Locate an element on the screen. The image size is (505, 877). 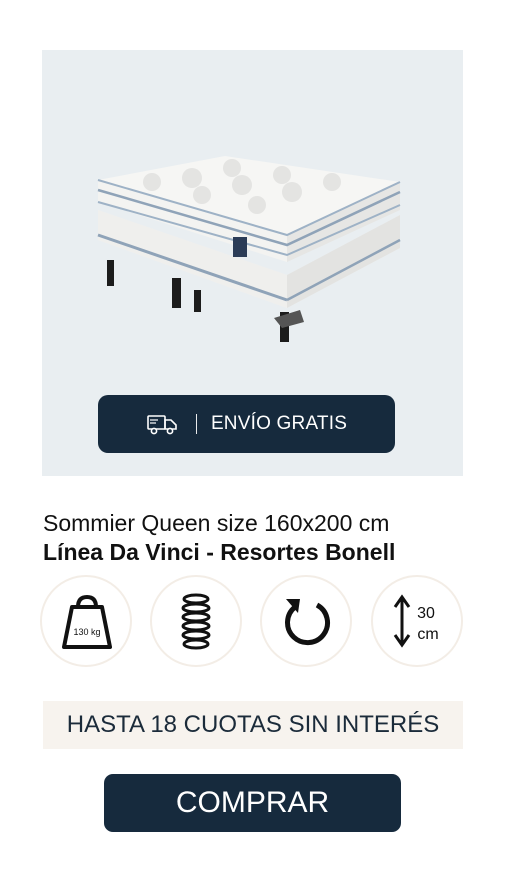
product-title-line1: Sommier Queen size 160x200 cm is located at coordinates (216, 523).